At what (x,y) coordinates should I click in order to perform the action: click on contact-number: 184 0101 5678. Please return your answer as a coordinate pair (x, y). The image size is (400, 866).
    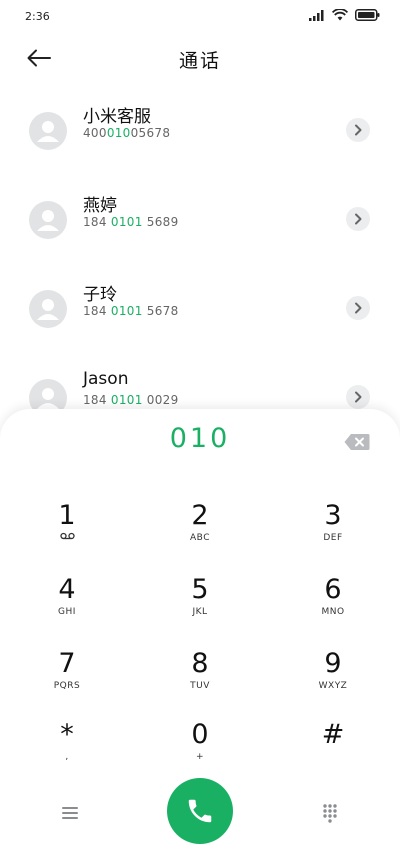
    Looking at the image, I should click on (131, 311).